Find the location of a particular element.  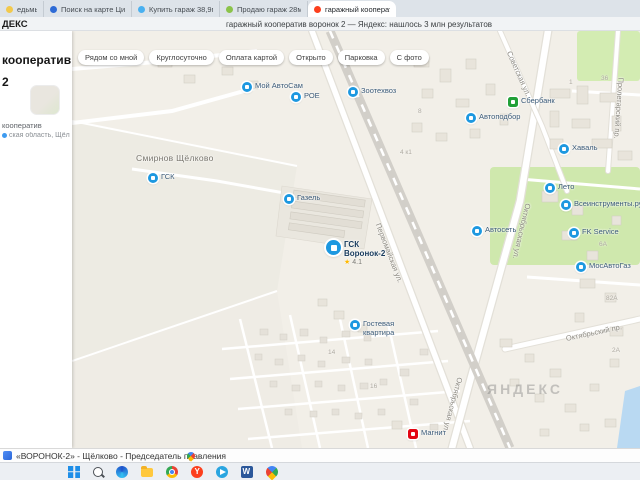

map-poi: Всеинструменты.ру is located at coordinates (600, 204).